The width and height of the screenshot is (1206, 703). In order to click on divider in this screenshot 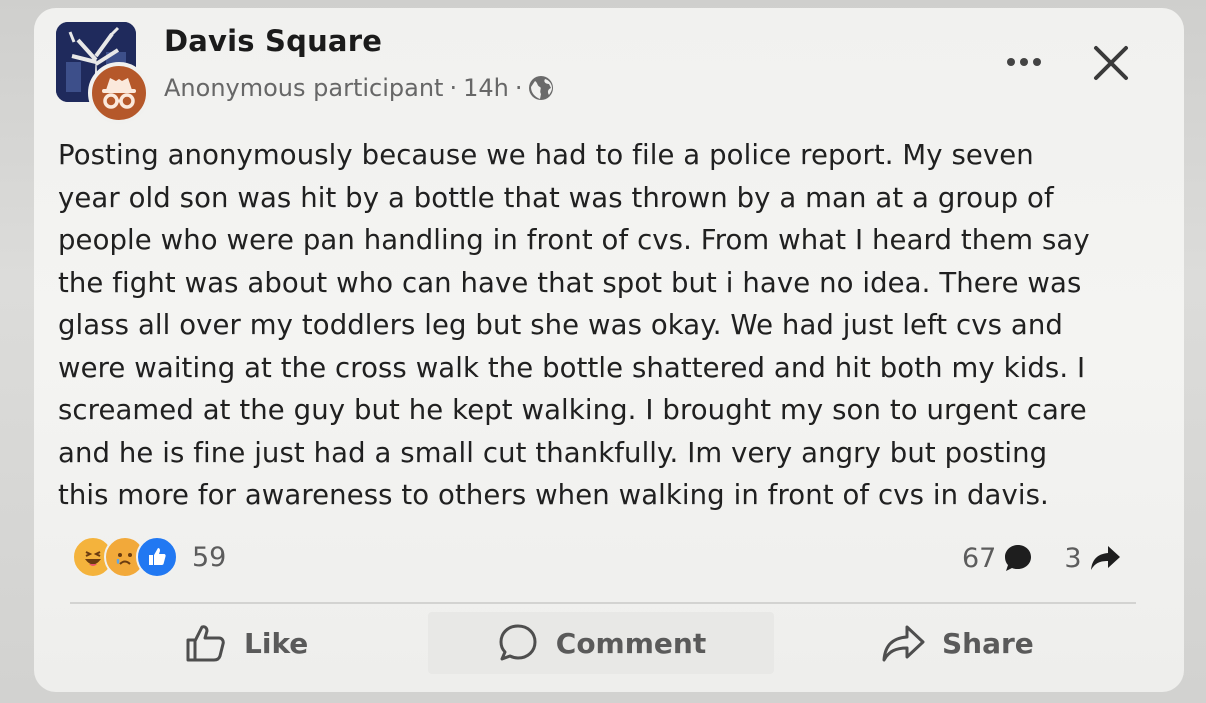, I will do `click(603, 603)`.